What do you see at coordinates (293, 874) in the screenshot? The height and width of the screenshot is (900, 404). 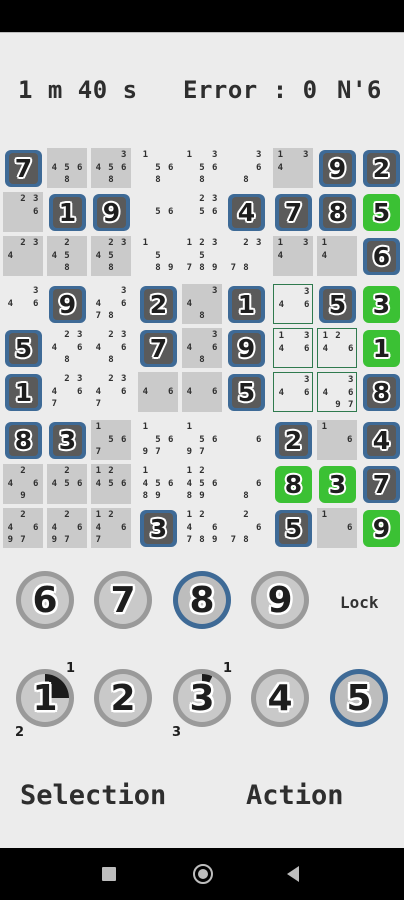 I see `back-triangle-icon` at bounding box center [293, 874].